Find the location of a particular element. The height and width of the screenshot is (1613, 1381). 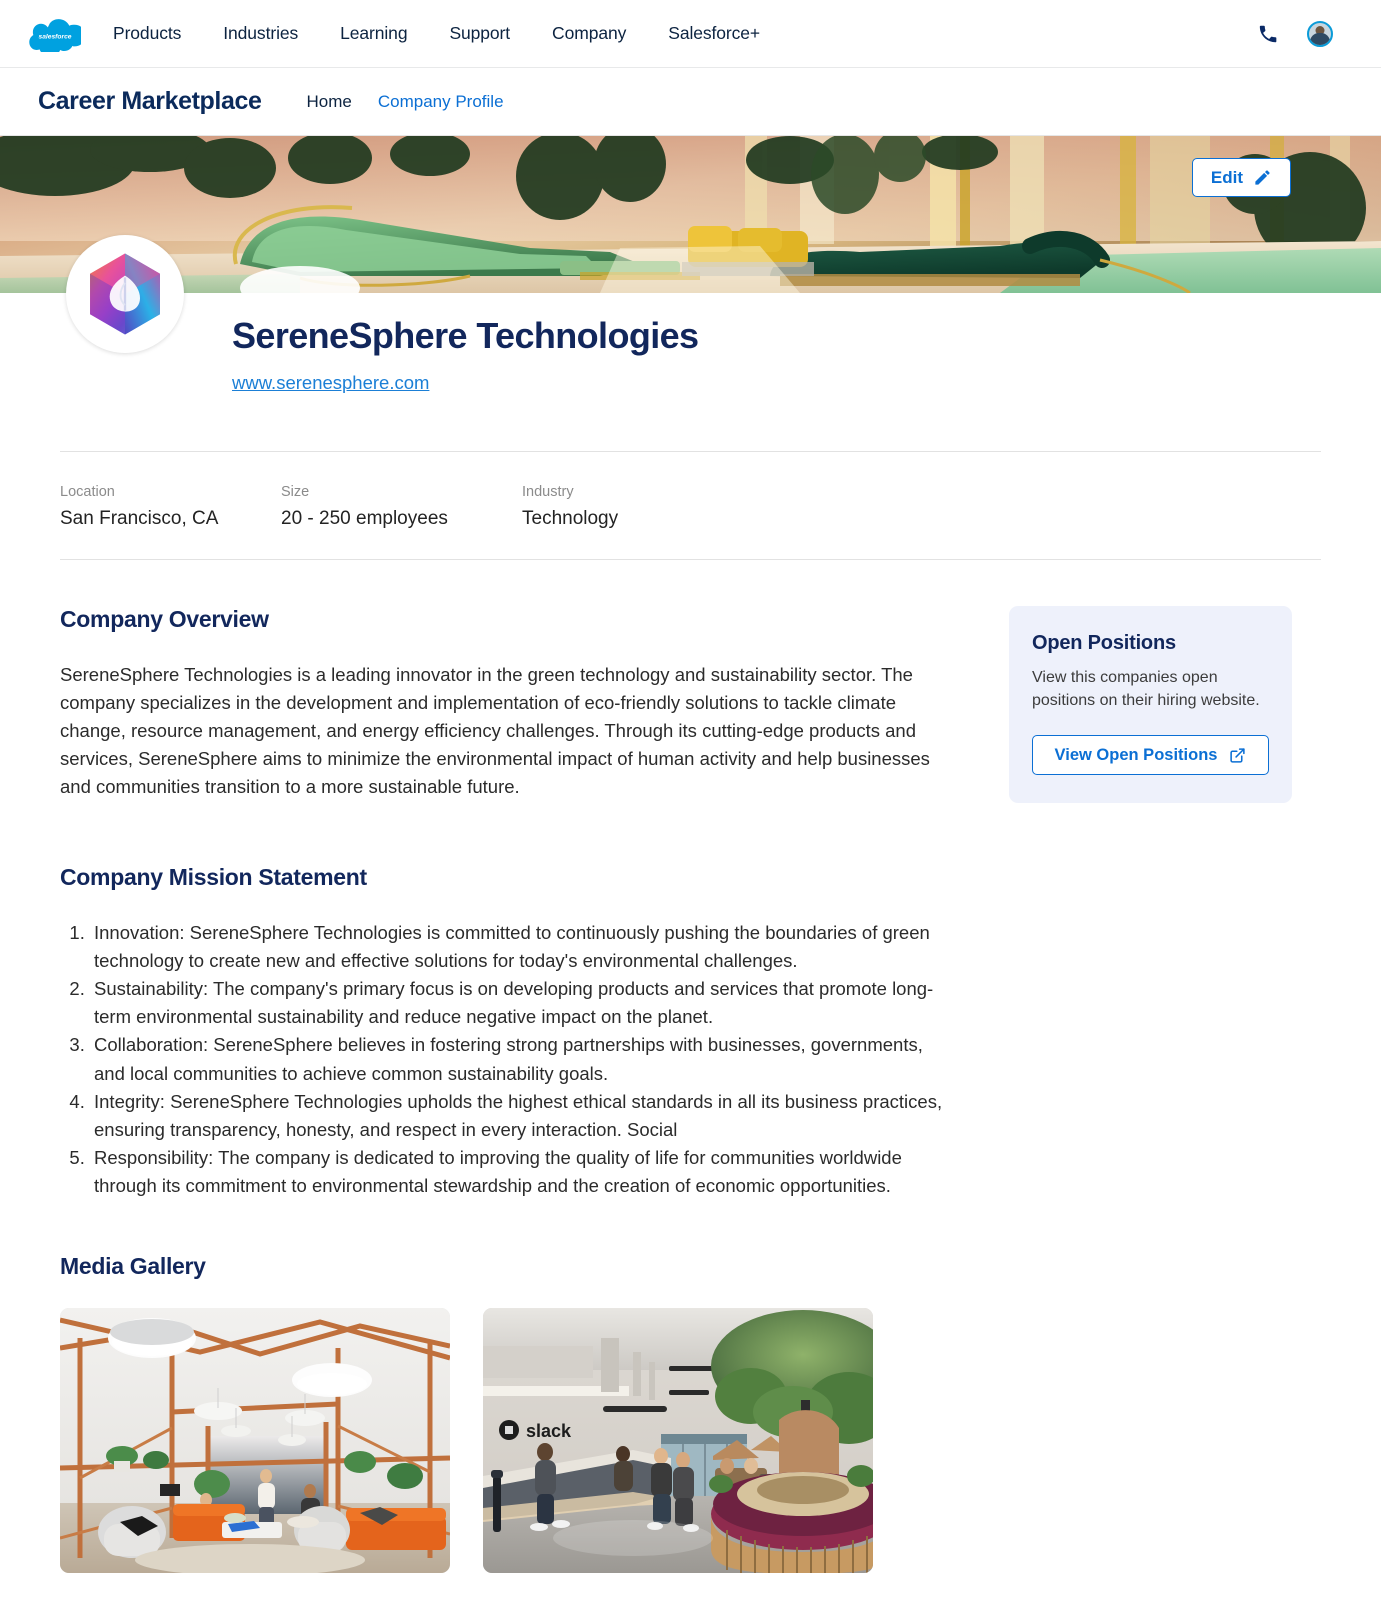

nav-item-salesforce-plus: Salesforce+ is located at coordinates (714, 33).